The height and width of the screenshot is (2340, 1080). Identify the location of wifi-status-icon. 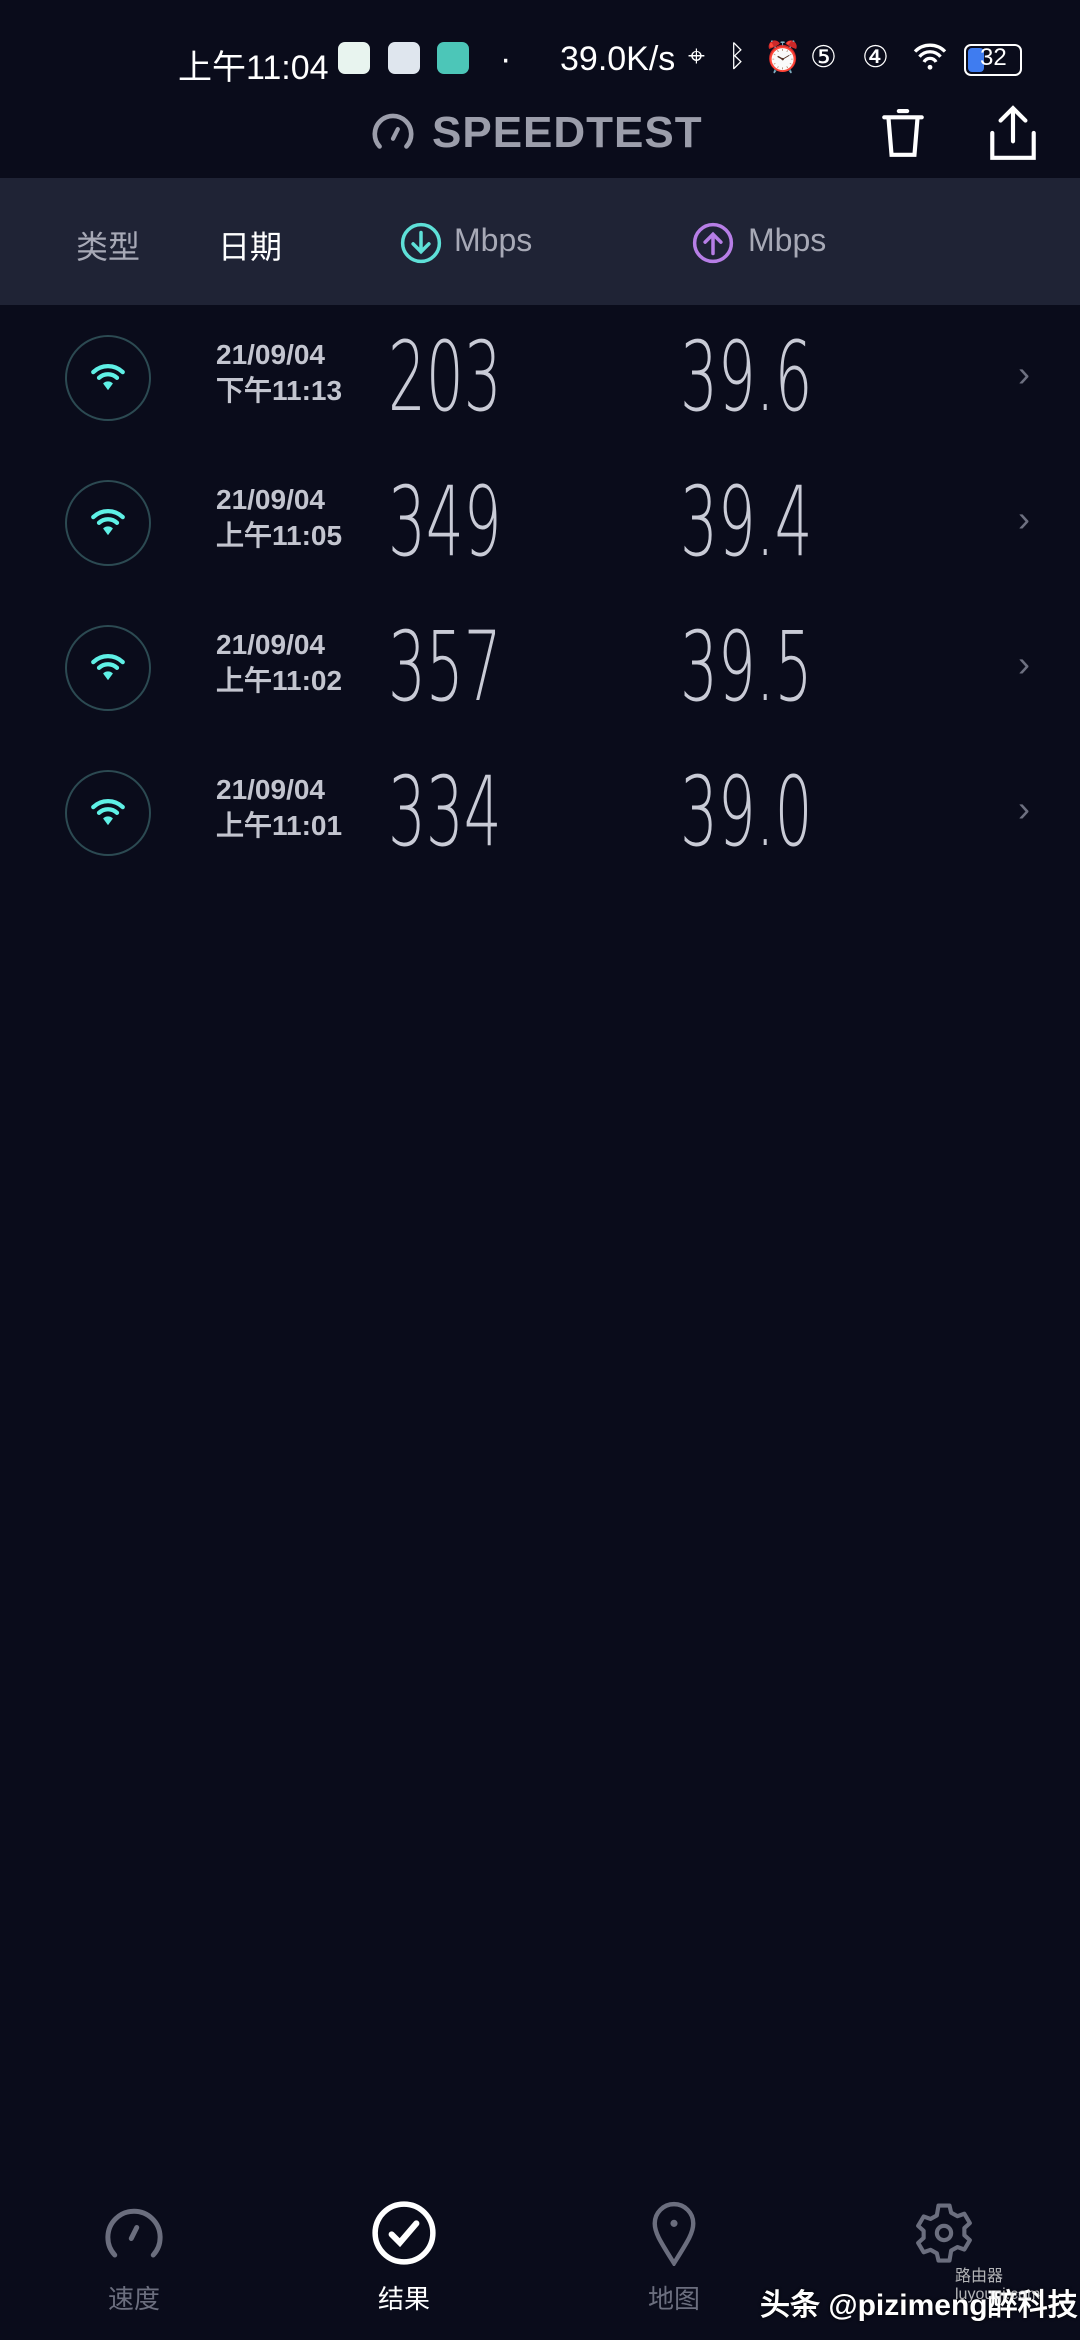
(930, 60).